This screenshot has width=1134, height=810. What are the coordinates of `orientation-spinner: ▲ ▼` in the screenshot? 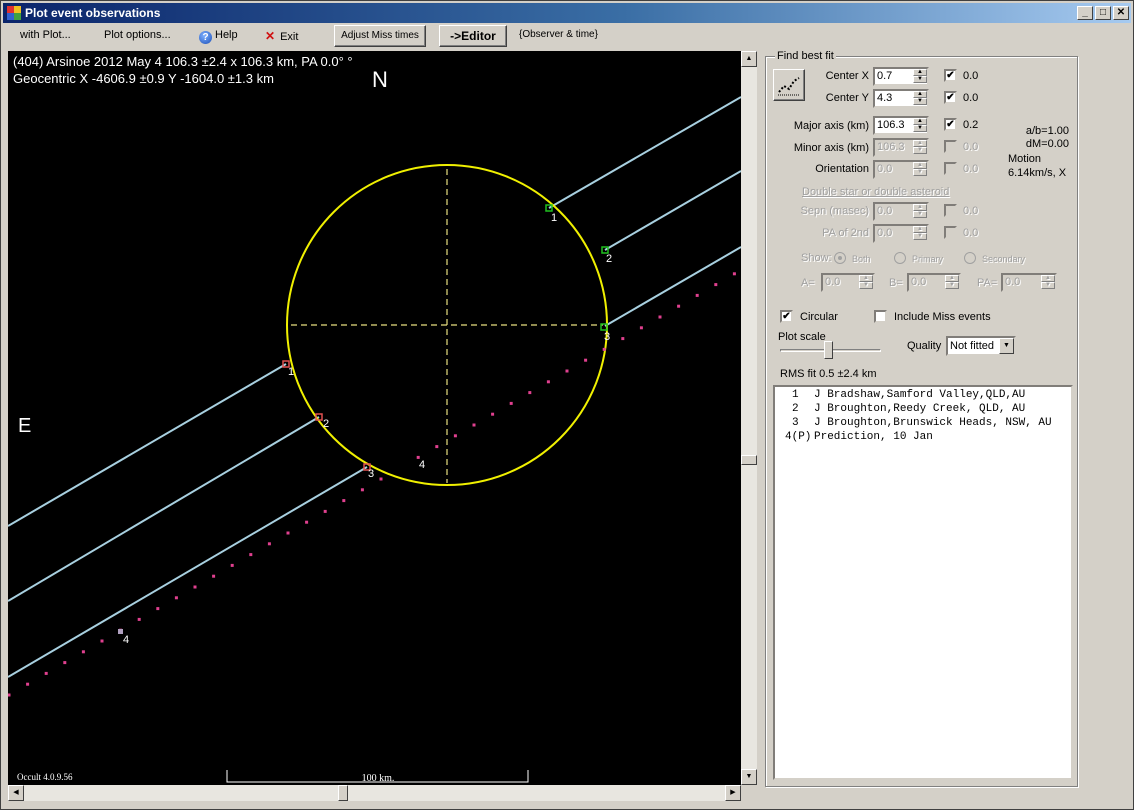 It's located at (920, 169).